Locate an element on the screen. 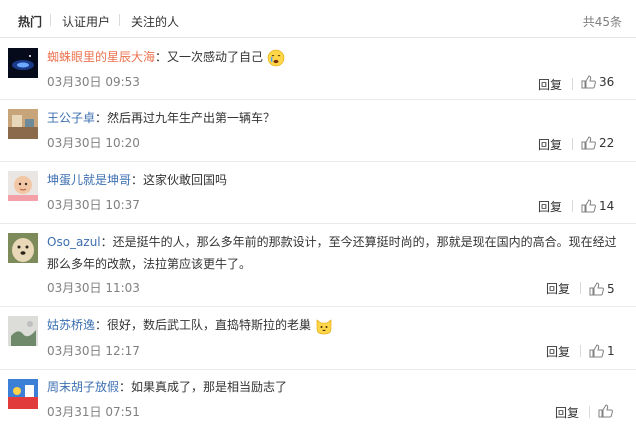  comment-date: 03月30日 11:03 is located at coordinates (93, 288).